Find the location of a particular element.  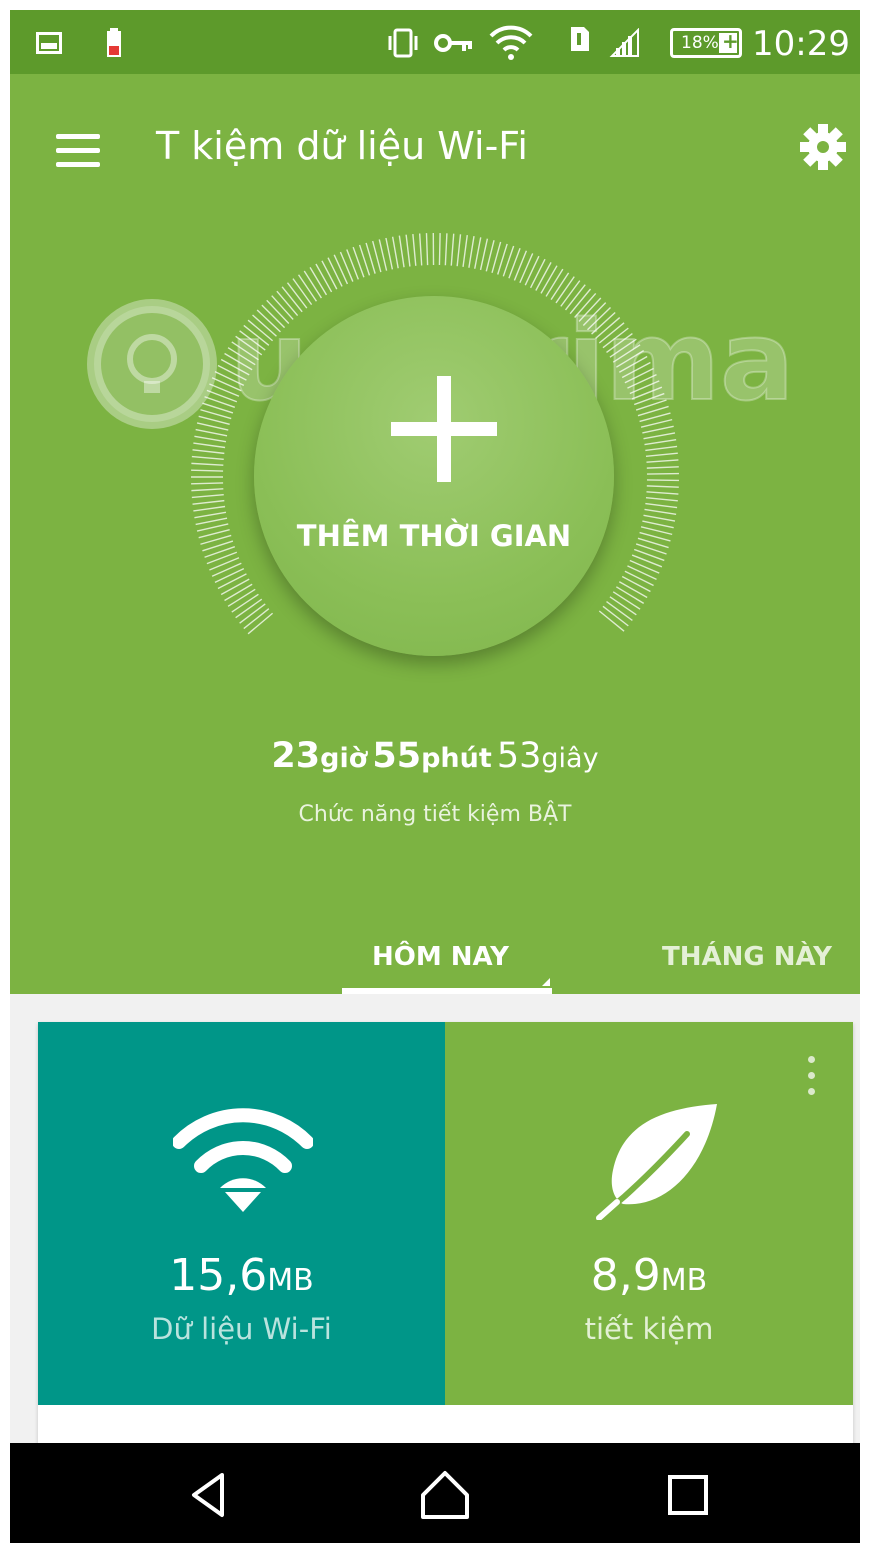

timer-hours: 23 is located at coordinates (296, 756).